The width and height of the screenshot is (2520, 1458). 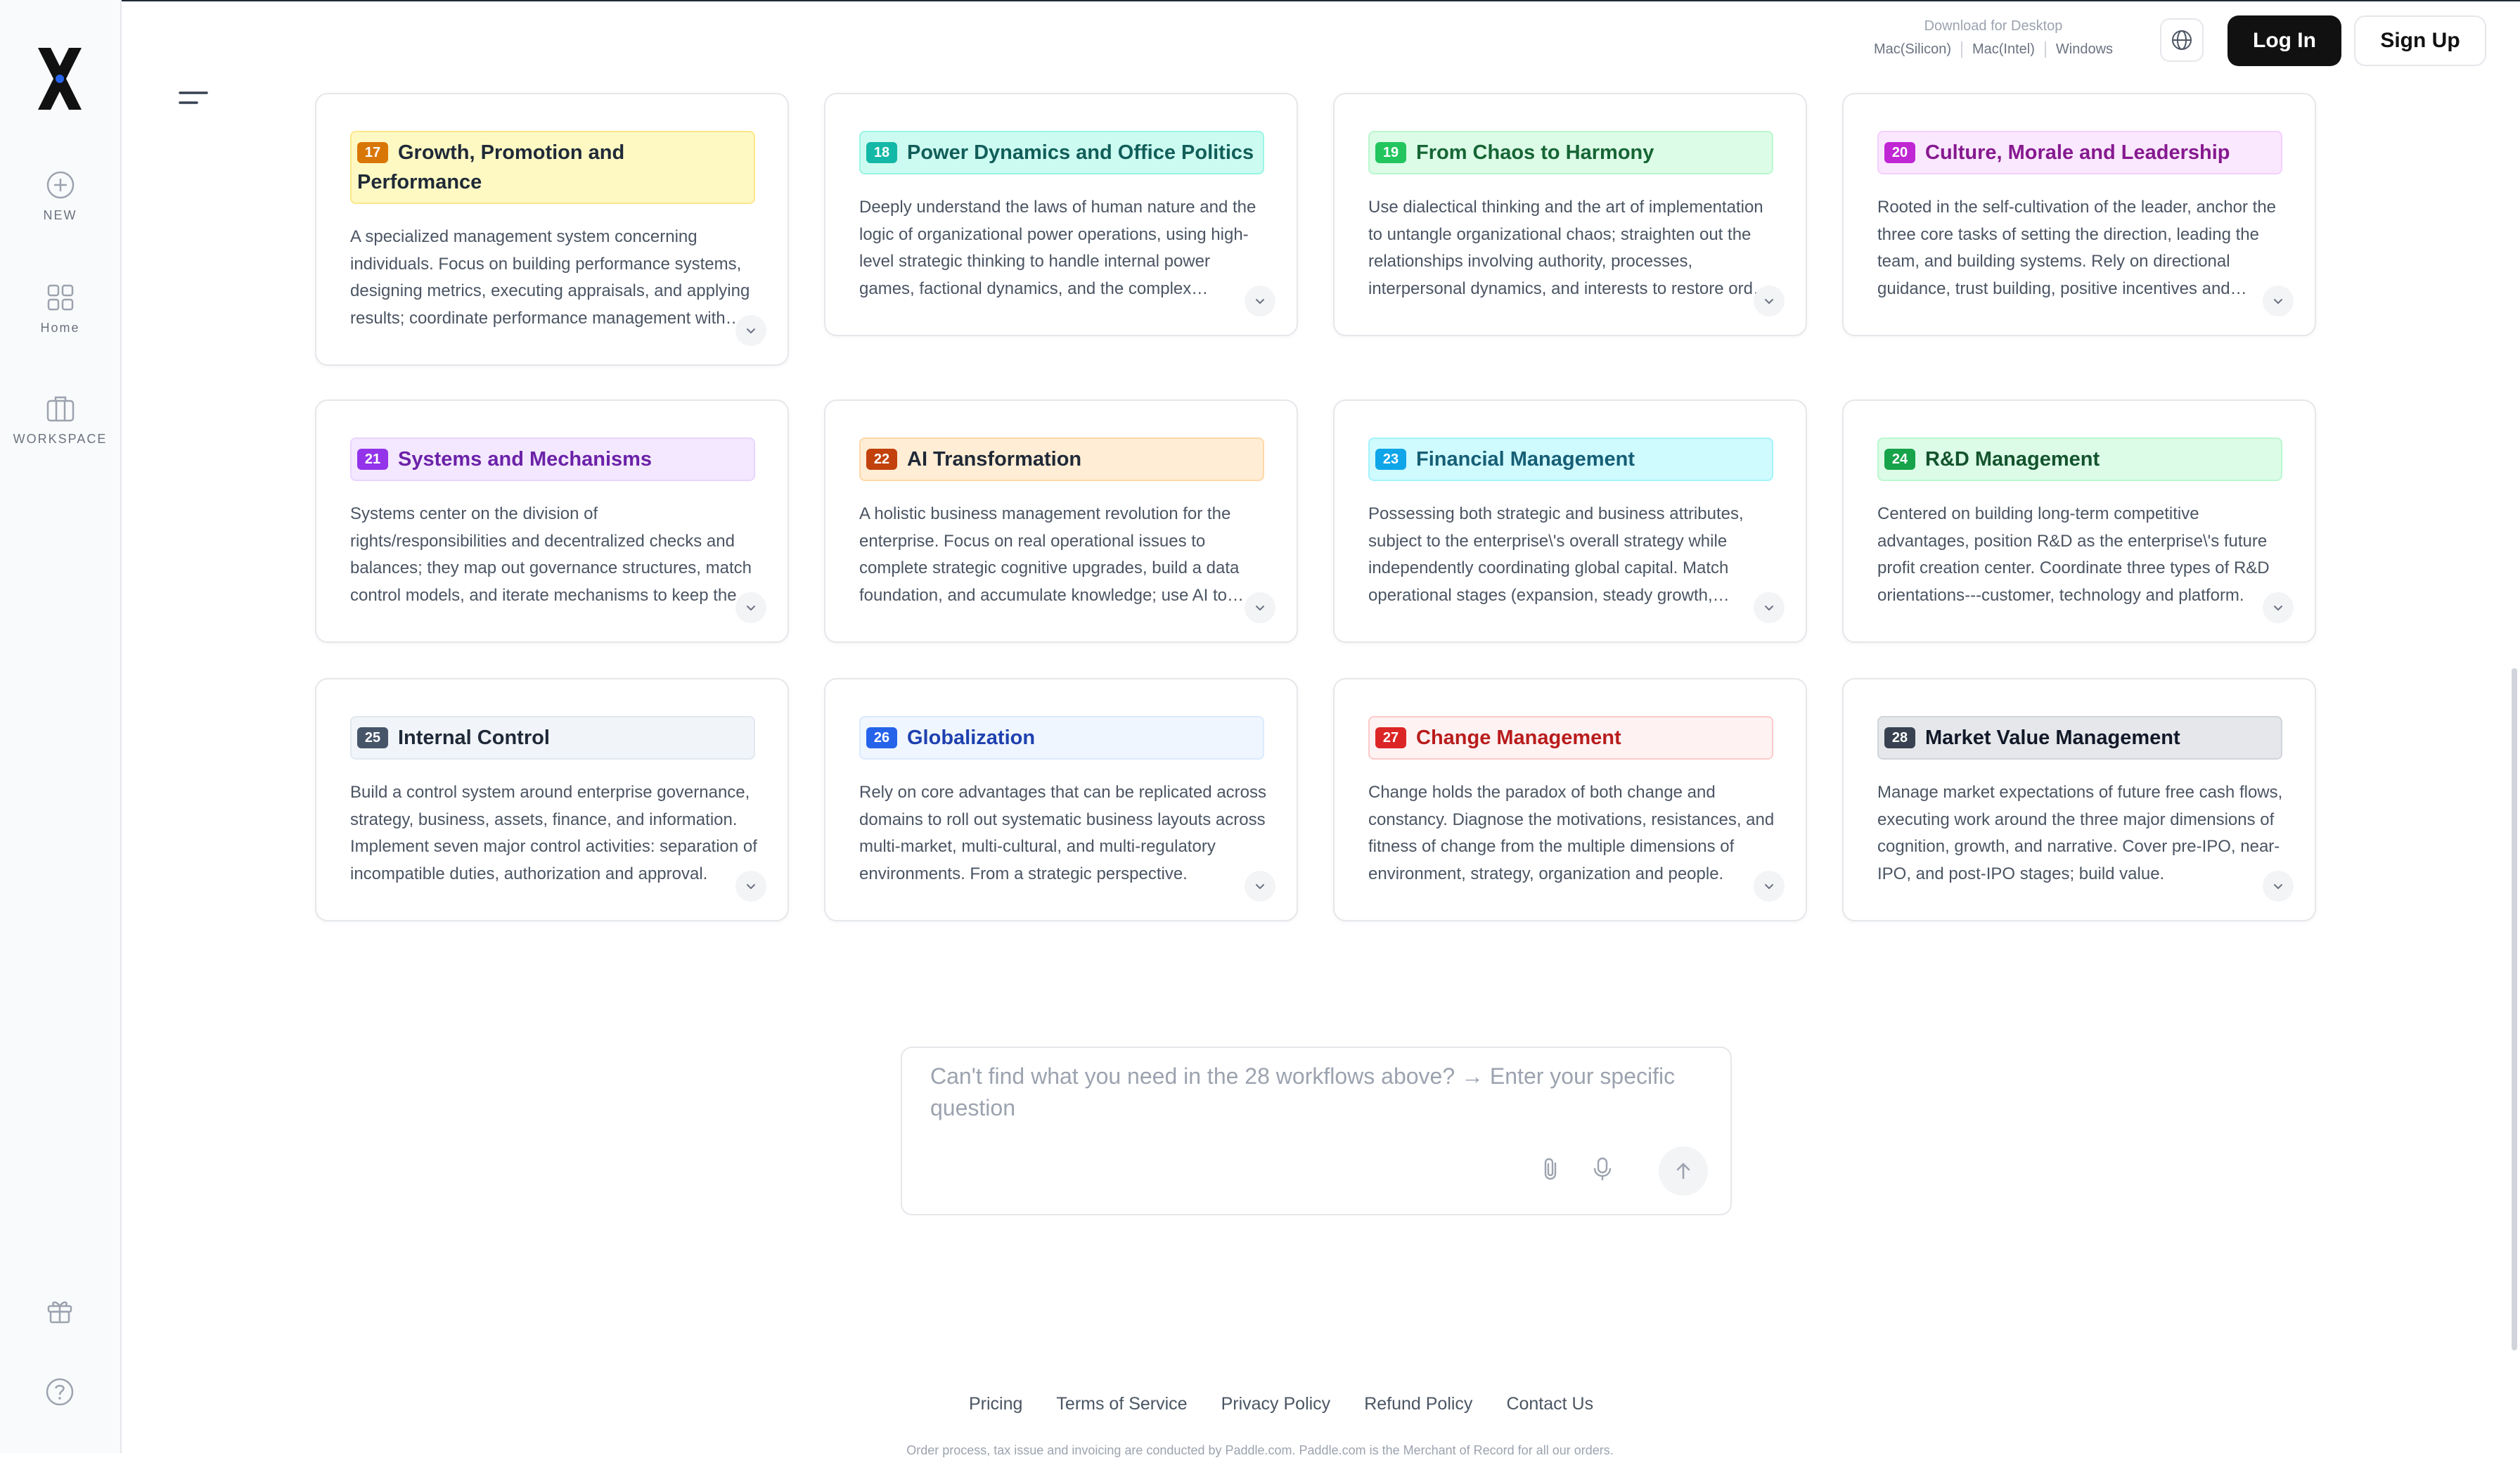 What do you see at coordinates (881, 152) in the screenshot?
I see `workflow-number-badge: 18` at bounding box center [881, 152].